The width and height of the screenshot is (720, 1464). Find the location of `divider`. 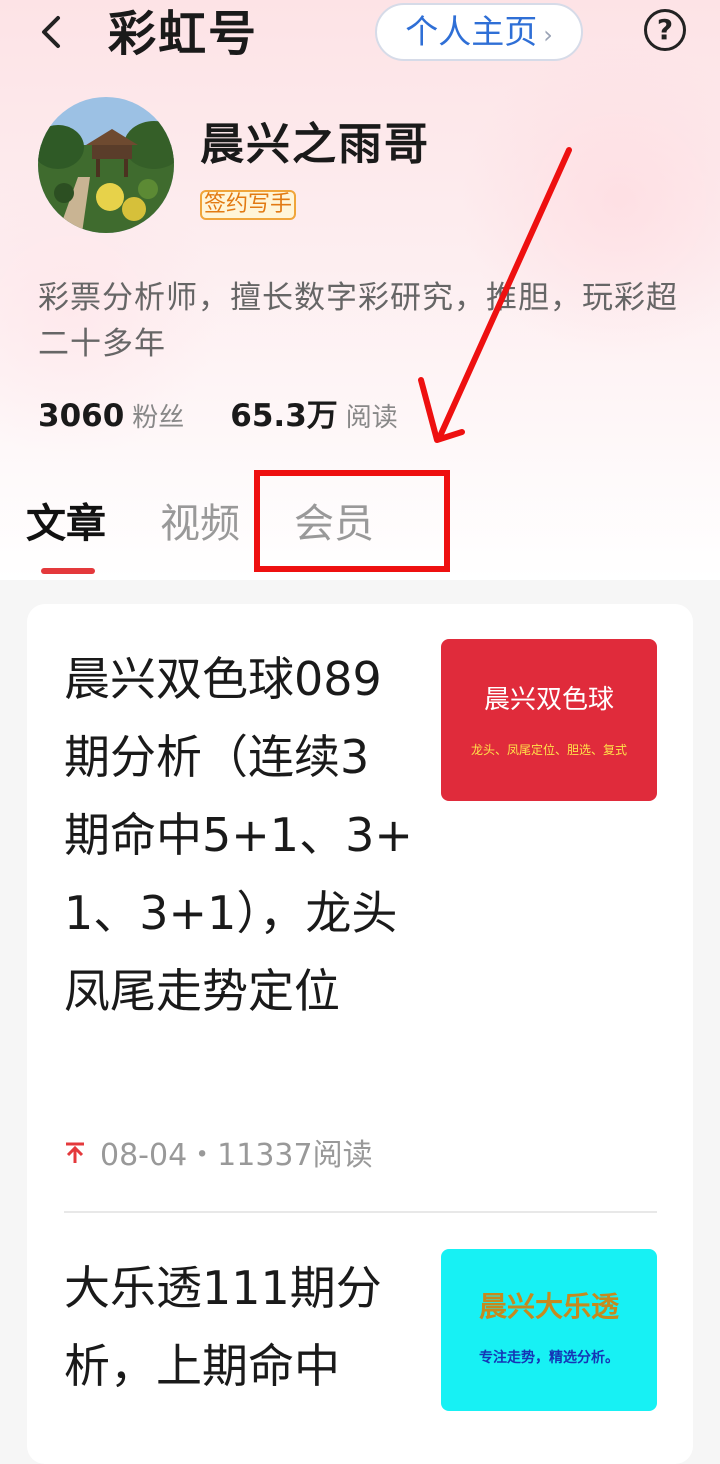

divider is located at coordinates (360, 1212).